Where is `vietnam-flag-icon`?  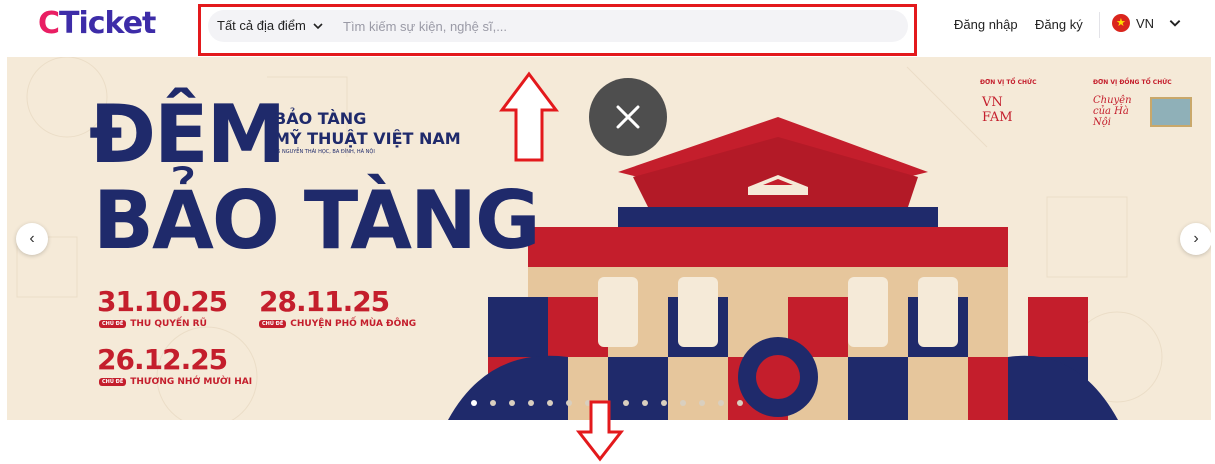
vietnam-flag-icon is located at coordinates (1121, 23).